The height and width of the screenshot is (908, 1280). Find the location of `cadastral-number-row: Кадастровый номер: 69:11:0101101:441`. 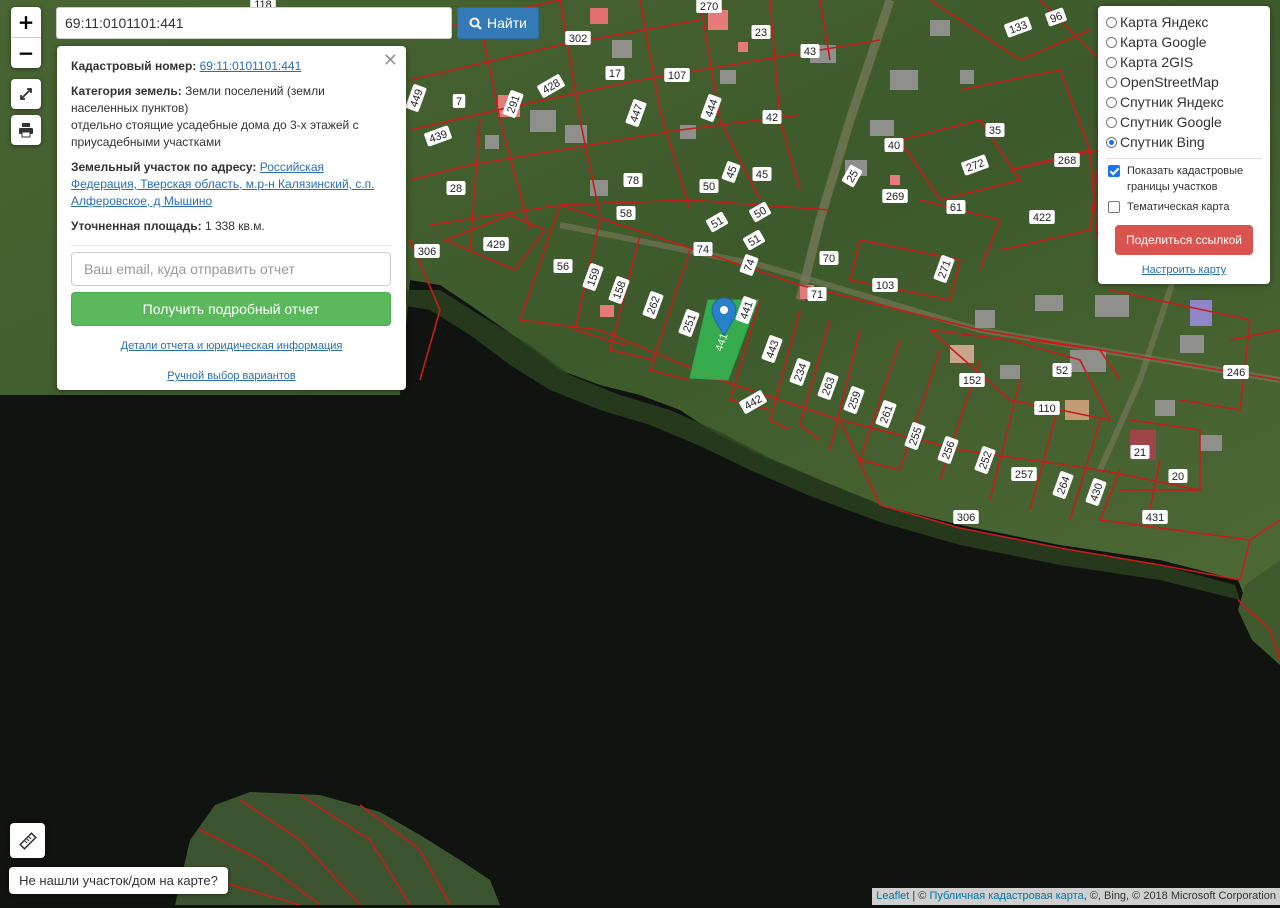

cadastral-number-row: Кадастровый номер: 69:11:0101101:441 is located at coordinates (231, 66).